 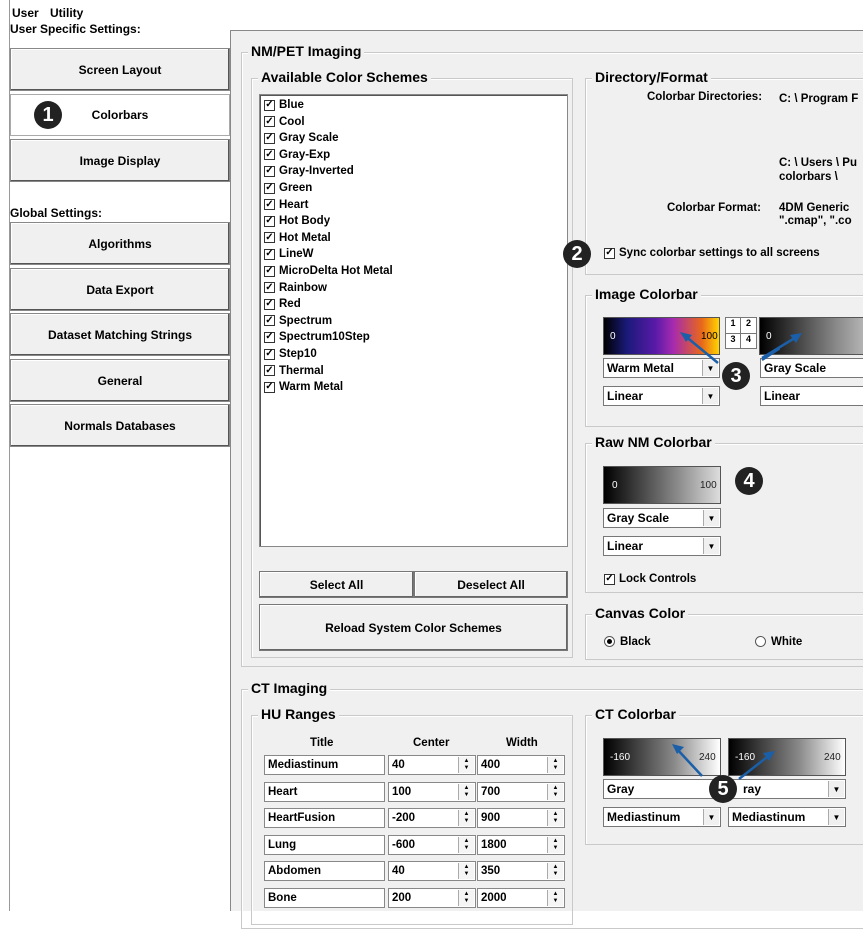 I want to click on color-scheme-item: ✓ Heart, so click(x=286, y=205).